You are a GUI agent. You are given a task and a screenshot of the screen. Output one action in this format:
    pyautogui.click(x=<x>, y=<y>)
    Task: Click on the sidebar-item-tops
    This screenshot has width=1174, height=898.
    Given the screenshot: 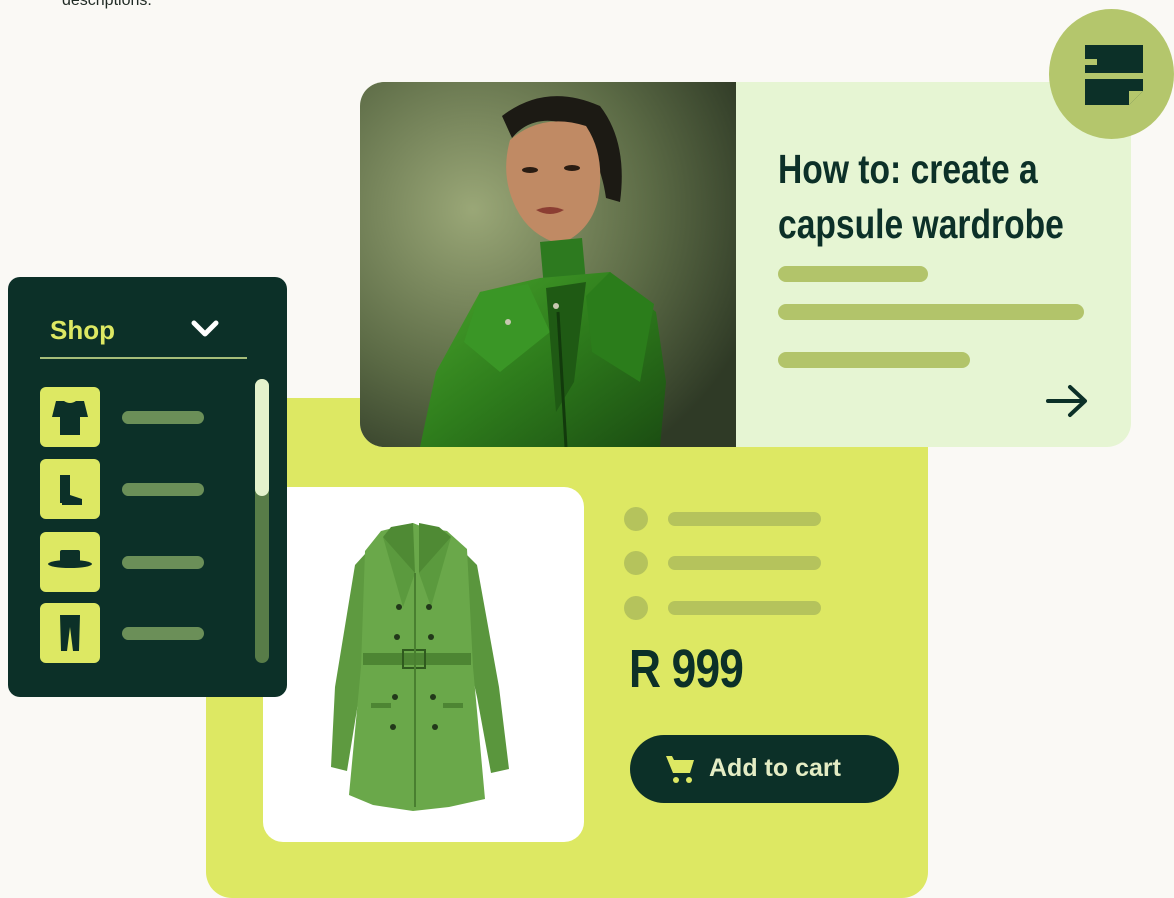 What is the action you would take?
    pyautogui.click(x=125, y=417)
    